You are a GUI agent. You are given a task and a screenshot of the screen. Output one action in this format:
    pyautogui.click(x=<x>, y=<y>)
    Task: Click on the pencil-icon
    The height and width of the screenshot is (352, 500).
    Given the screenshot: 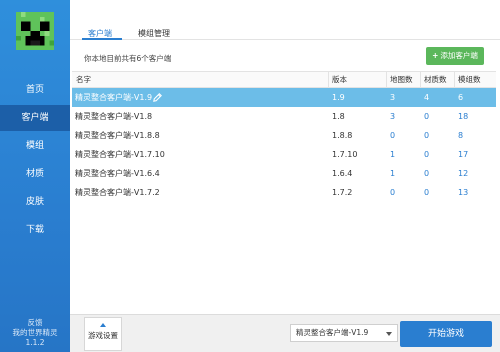 What is the action you would take?
    pyautogui.click(x=157, y=97)
    